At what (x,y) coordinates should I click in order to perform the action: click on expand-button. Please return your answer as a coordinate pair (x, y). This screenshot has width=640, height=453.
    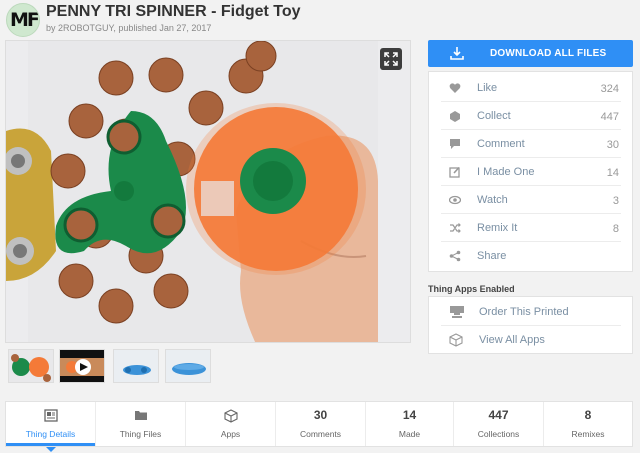
    Looking at the image, I should click on (391, 59).